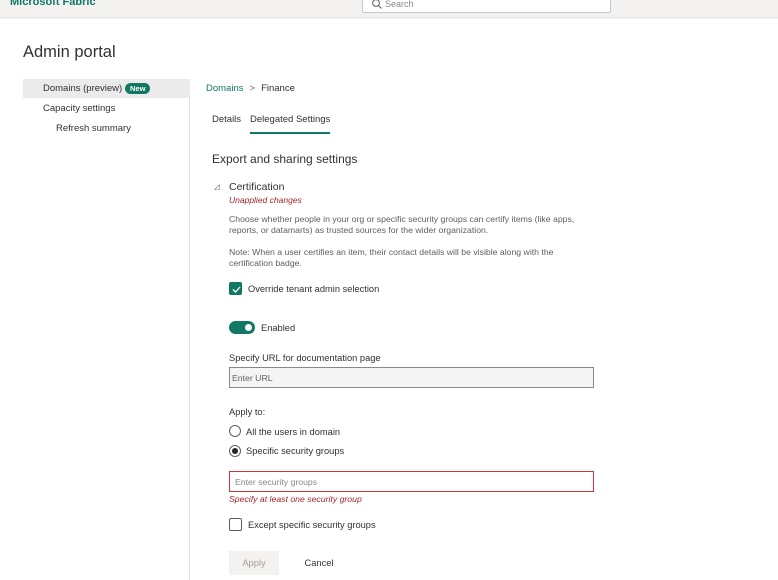 The height and width of the screenshot is (580, 778). I want to click on apply-to-label: Apply to:, so click(247, 412).